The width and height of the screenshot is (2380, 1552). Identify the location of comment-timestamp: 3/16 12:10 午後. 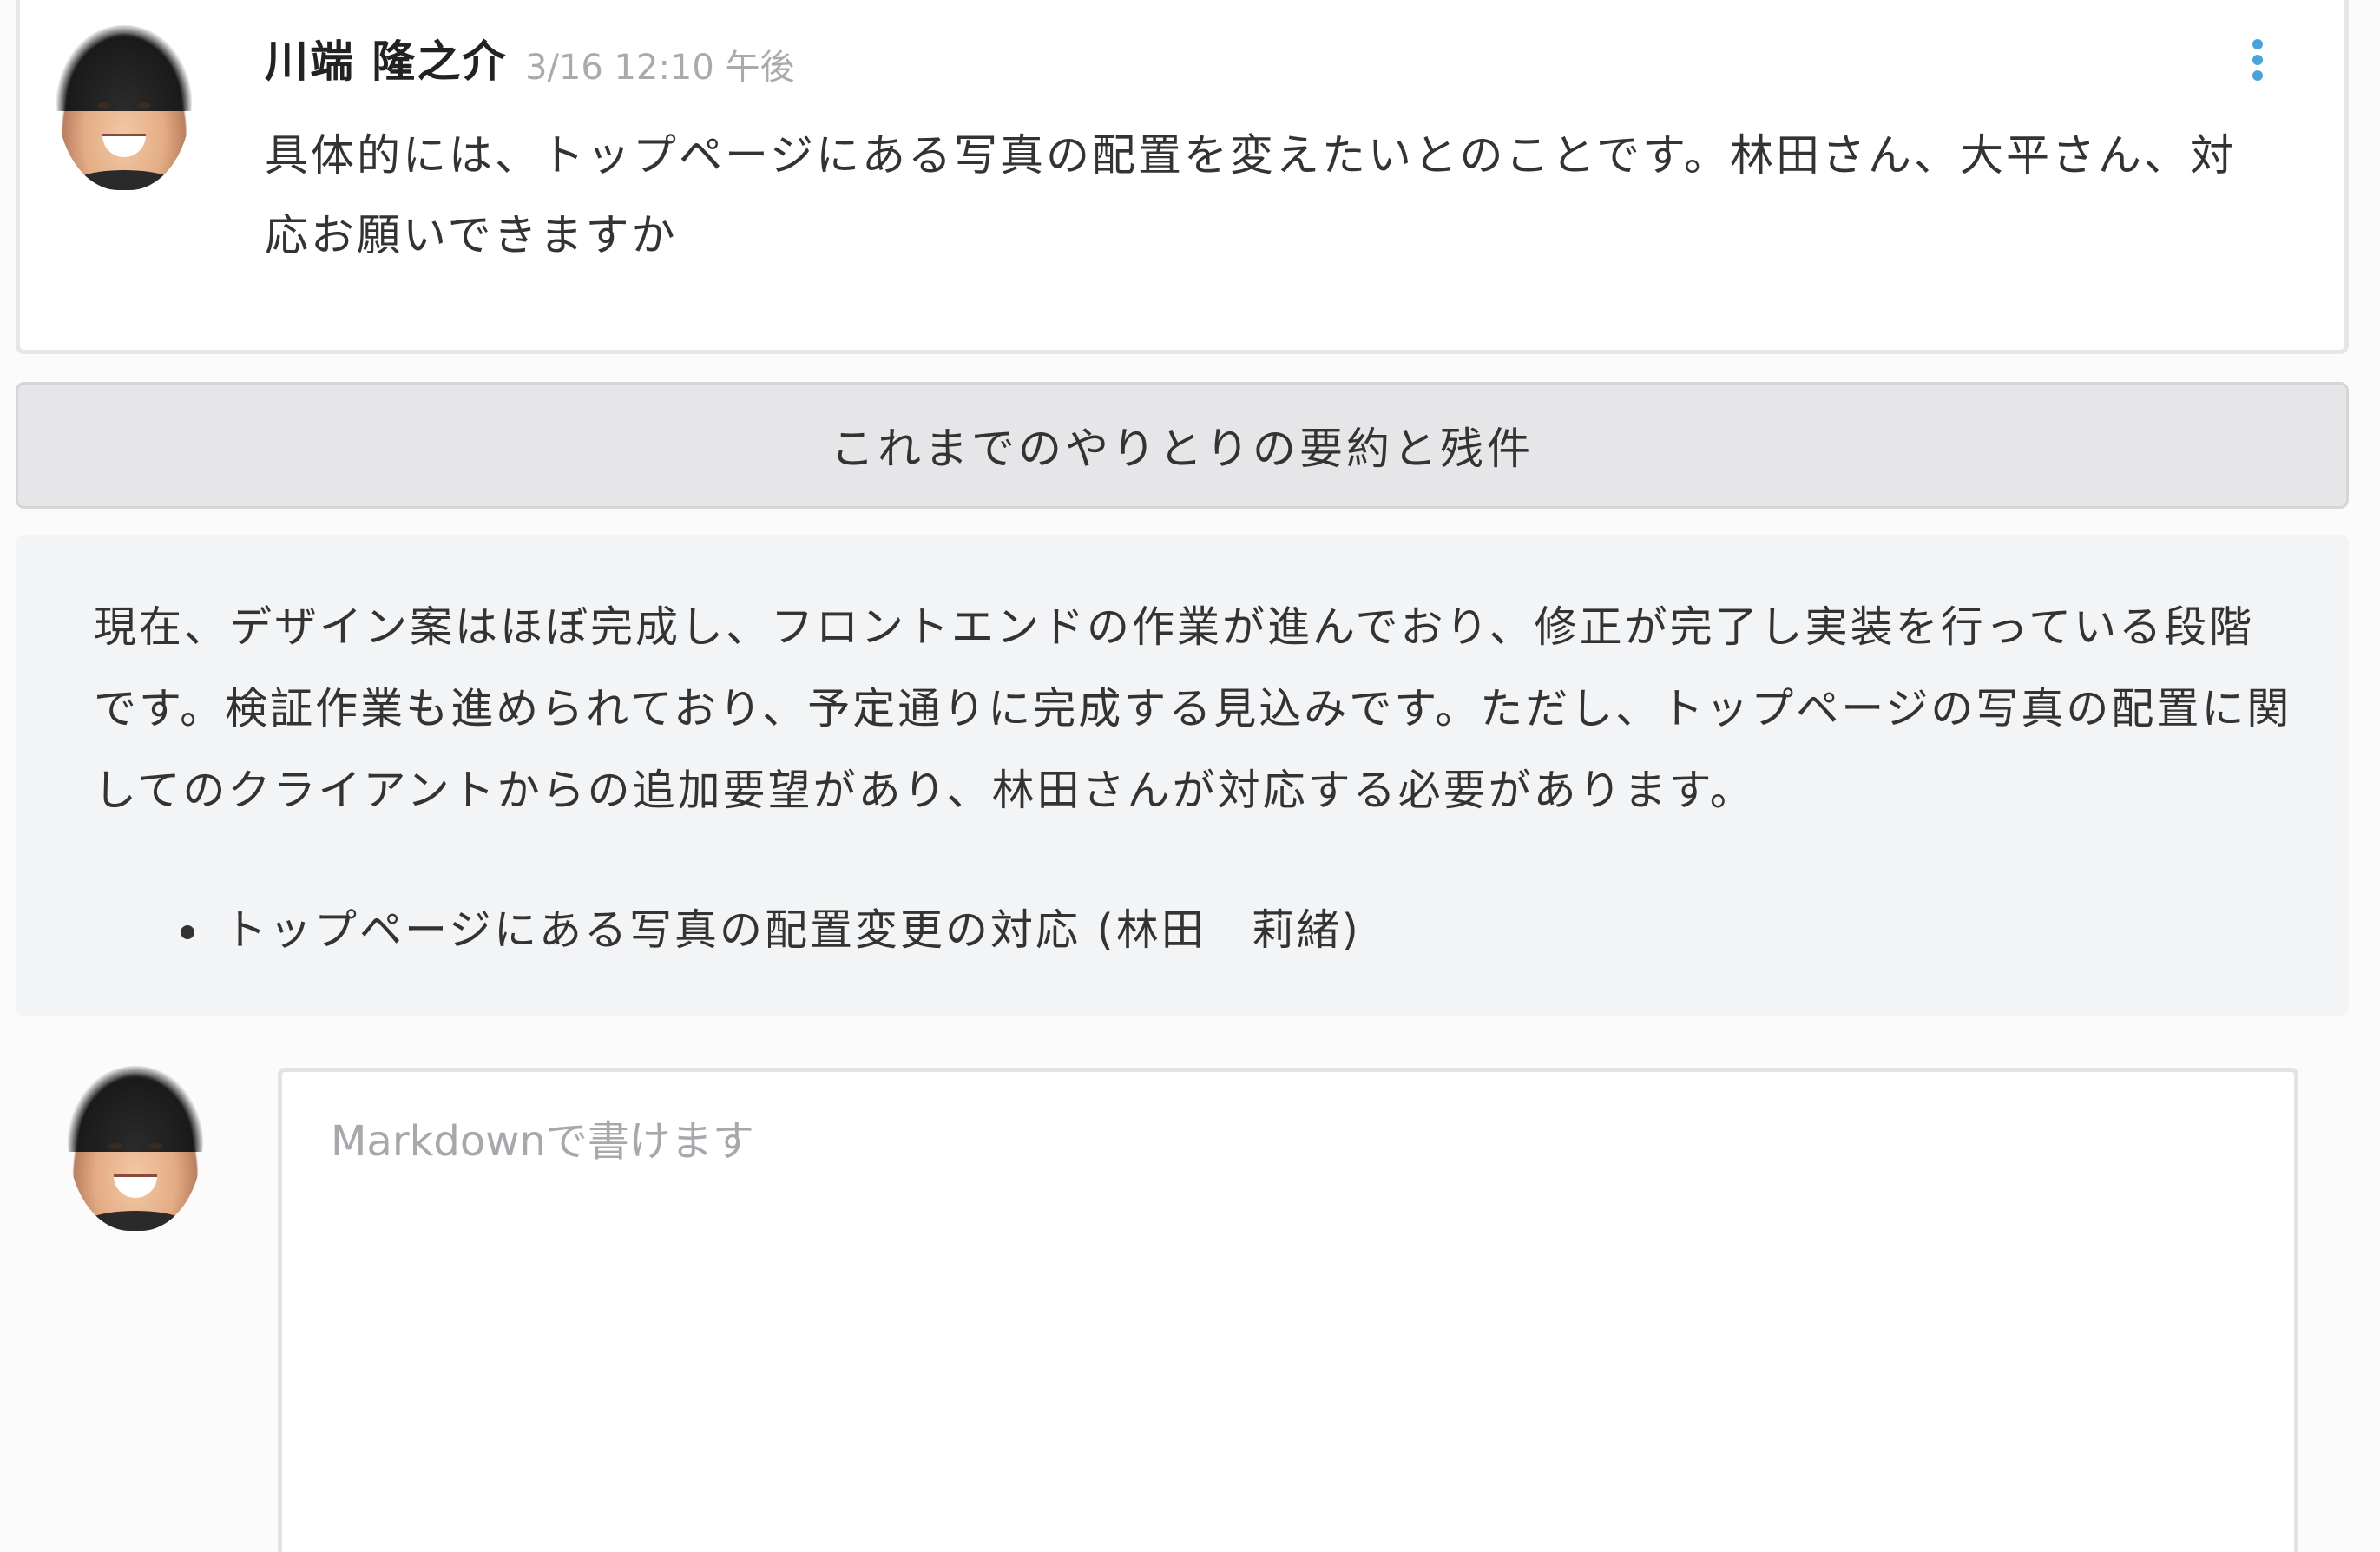
(660, 68).